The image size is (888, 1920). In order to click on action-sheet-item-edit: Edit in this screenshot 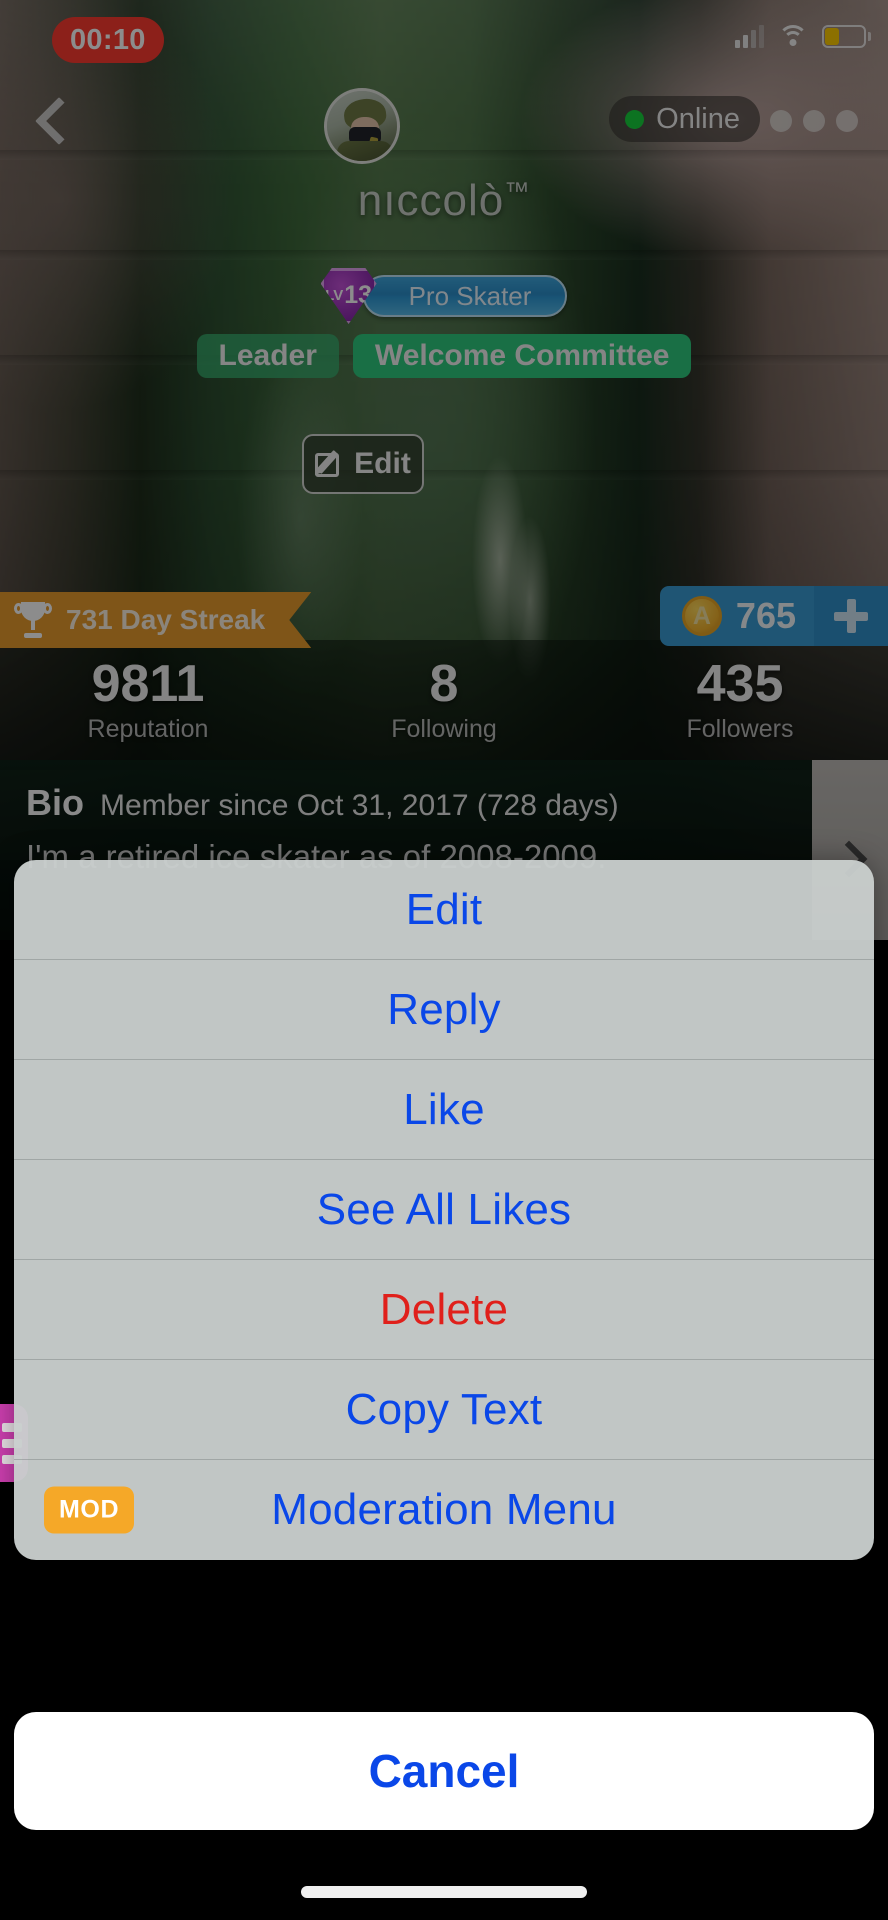, I will do `click(444, 910)`.